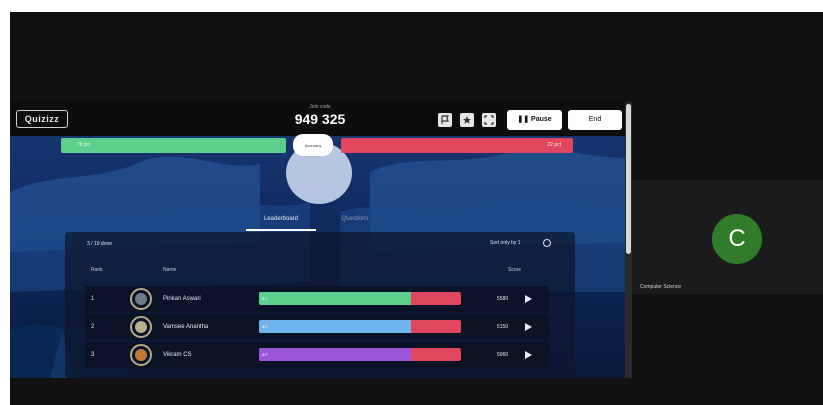 Image resolution: width=823 pixels, height=405 pixels. Describe the element at coordinates (177, 355) in the screenshot. I see `player-name: Vikram CS` at that location.